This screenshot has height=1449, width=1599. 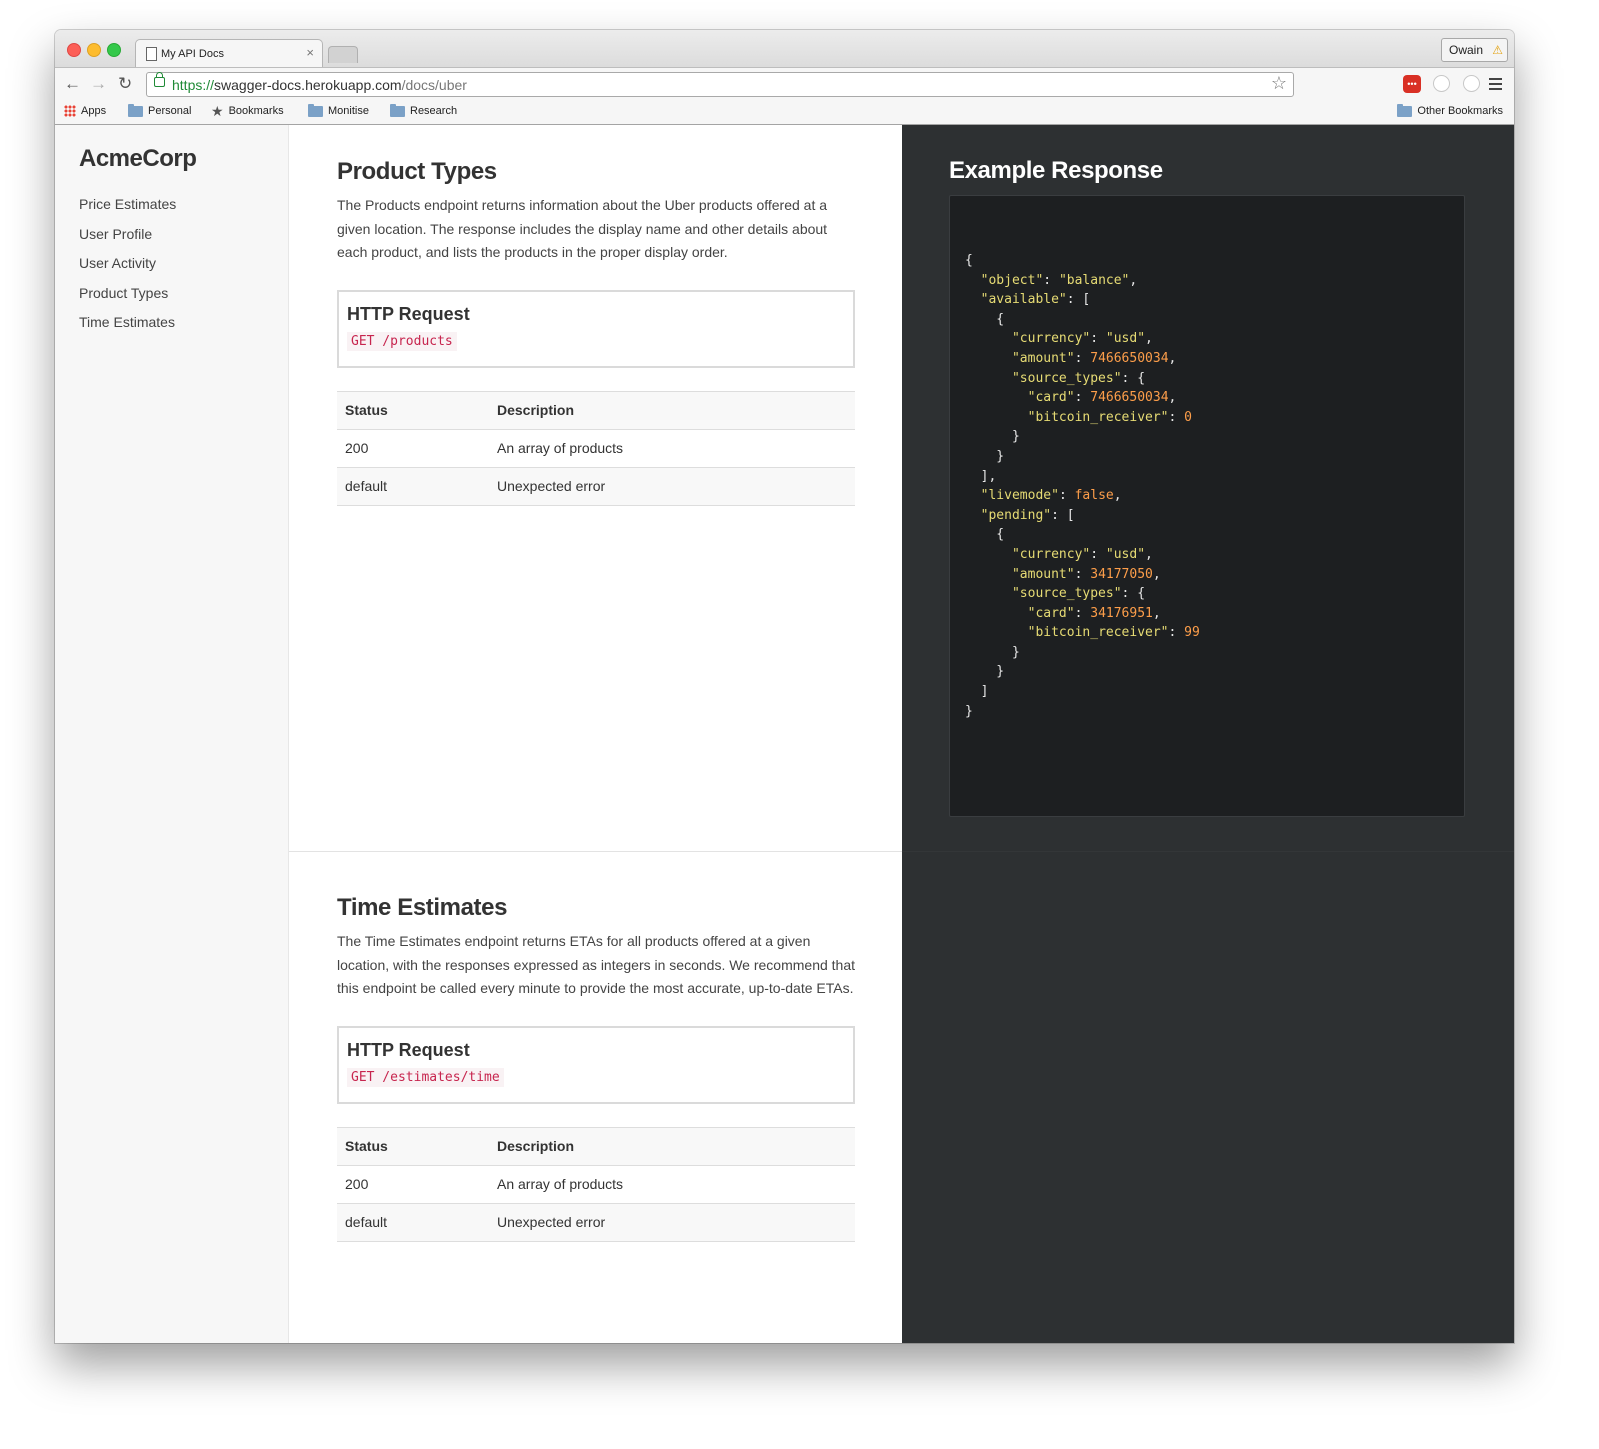 What do you see at coordinates (217, 110) in the screenshot?
I see `star-icon: ★` at bounding box center [217, 110].